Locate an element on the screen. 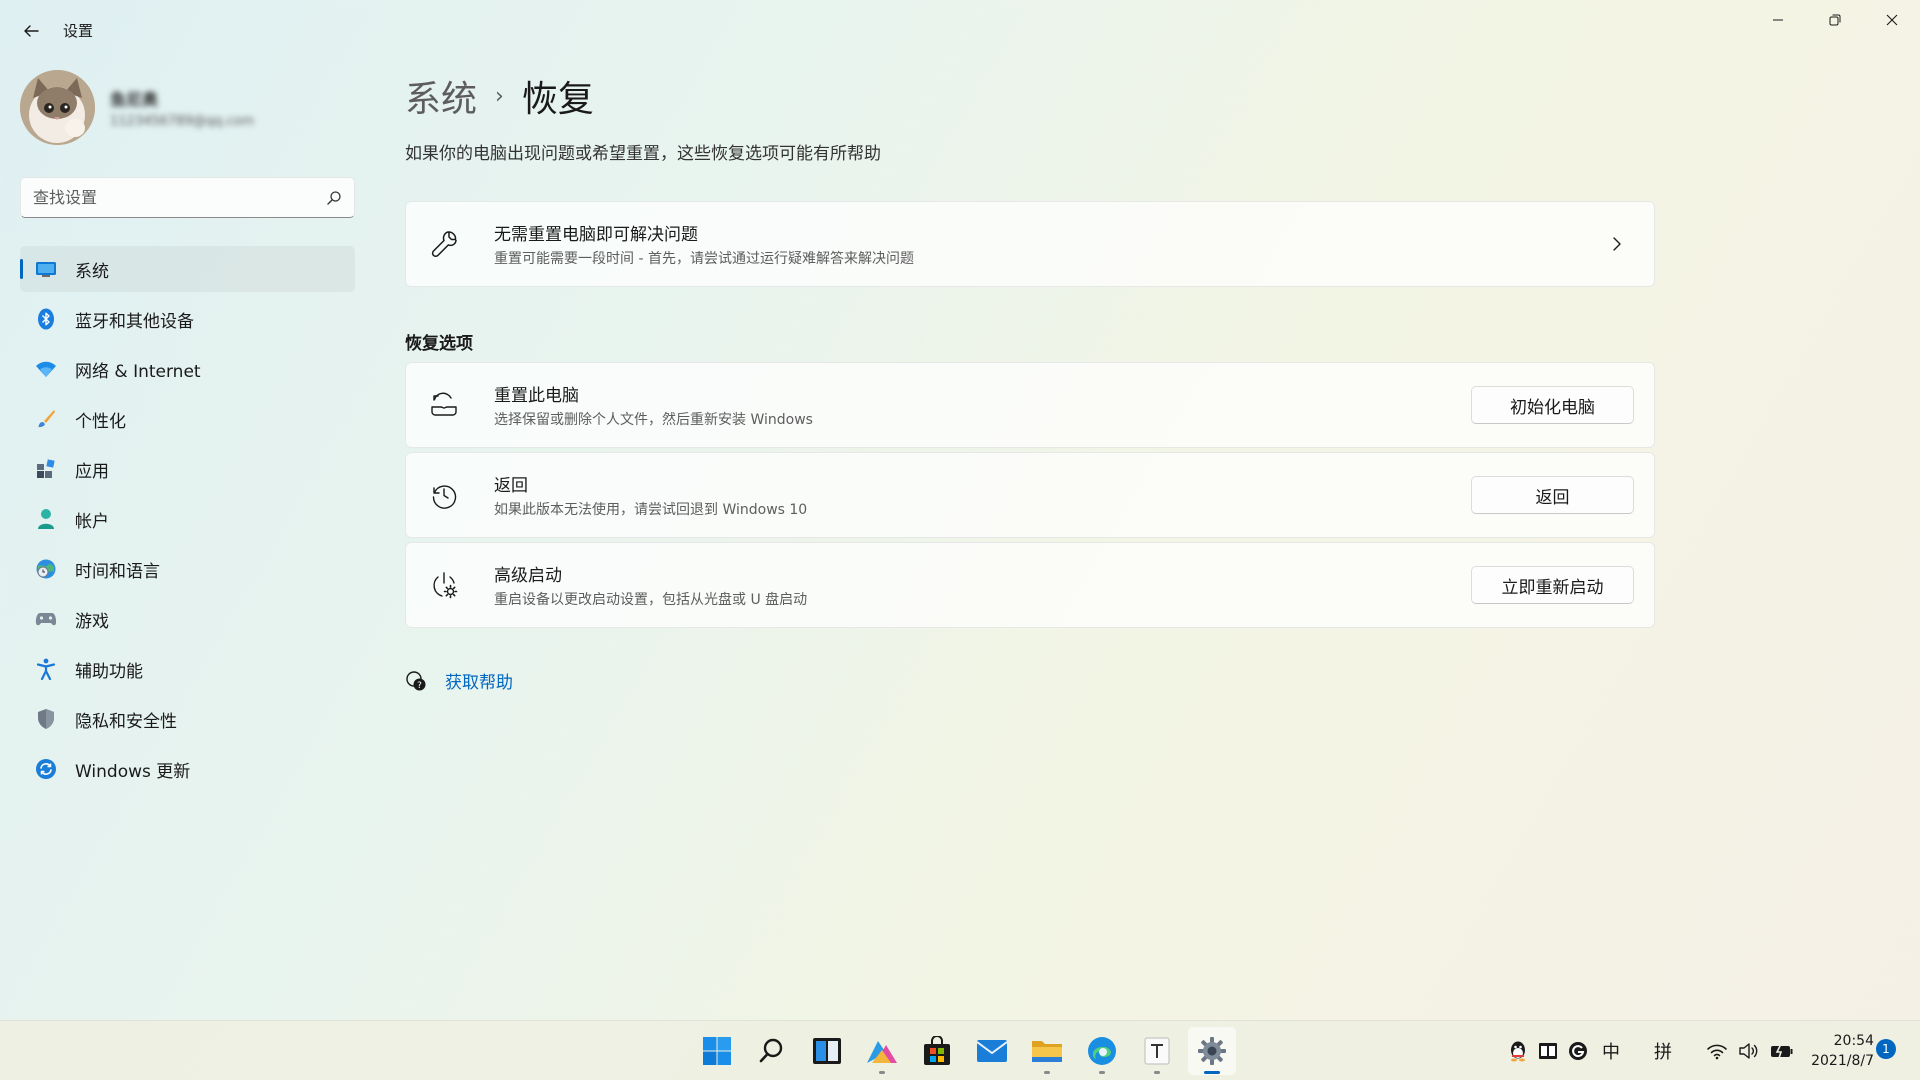 The height and width of the screenshot is (1080, 1920). mail-icon is located at coordinates (992, 1051).